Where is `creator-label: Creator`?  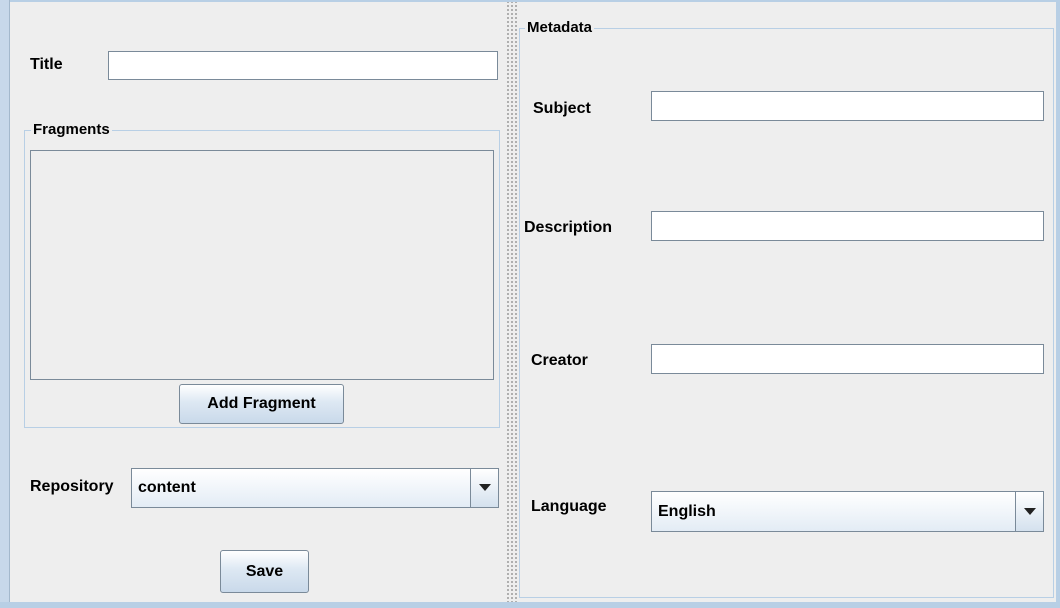 creator-label: Creator is located at coordinates (559, 360).